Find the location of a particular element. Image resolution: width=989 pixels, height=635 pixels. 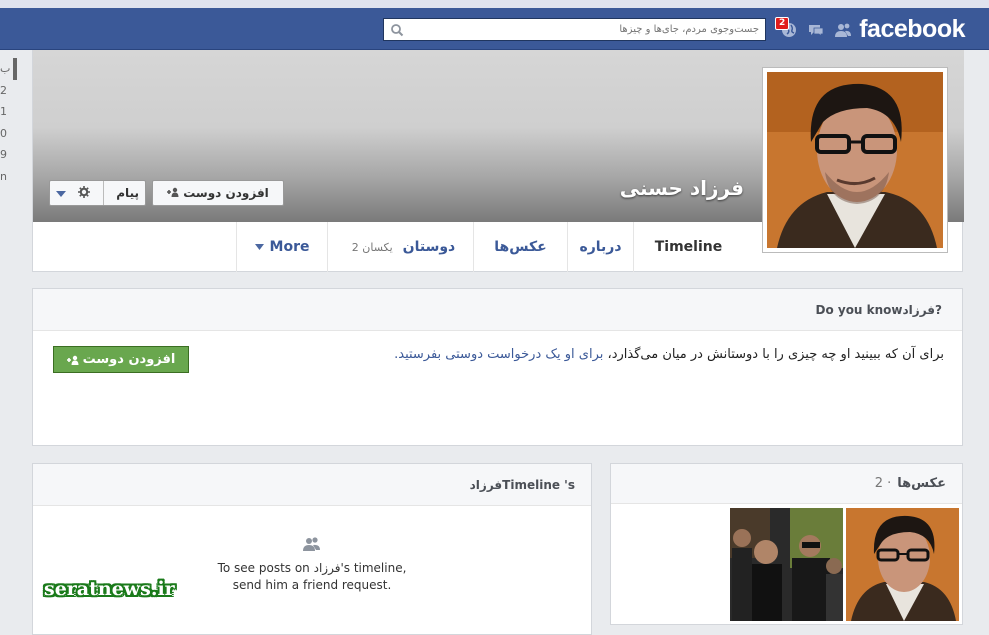

tab-label: Timeline is located at coordinates (688, 247).